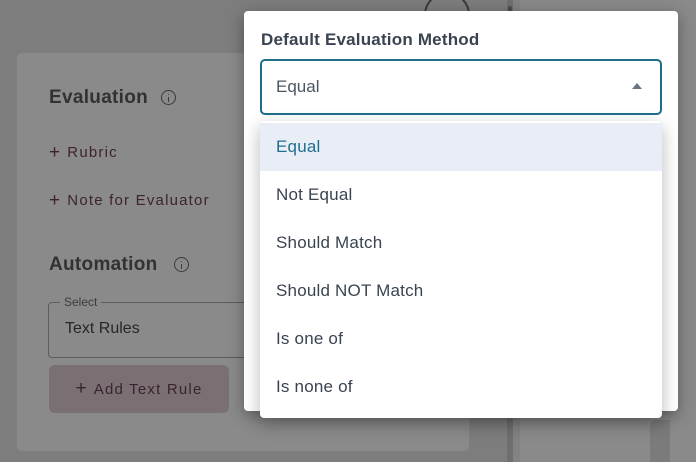  I want to click on evaluation-heading: Evaluation, so click(99, 97).